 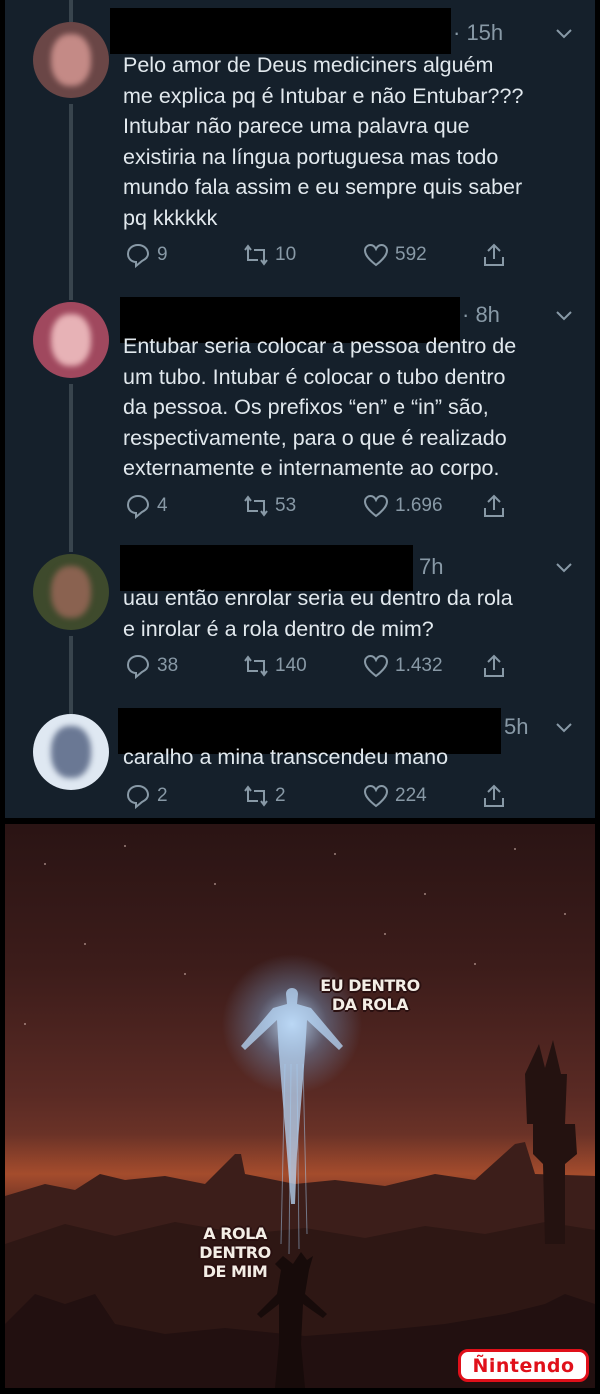 I want to click on retweet-button: 53, so click(x=269, y=506).